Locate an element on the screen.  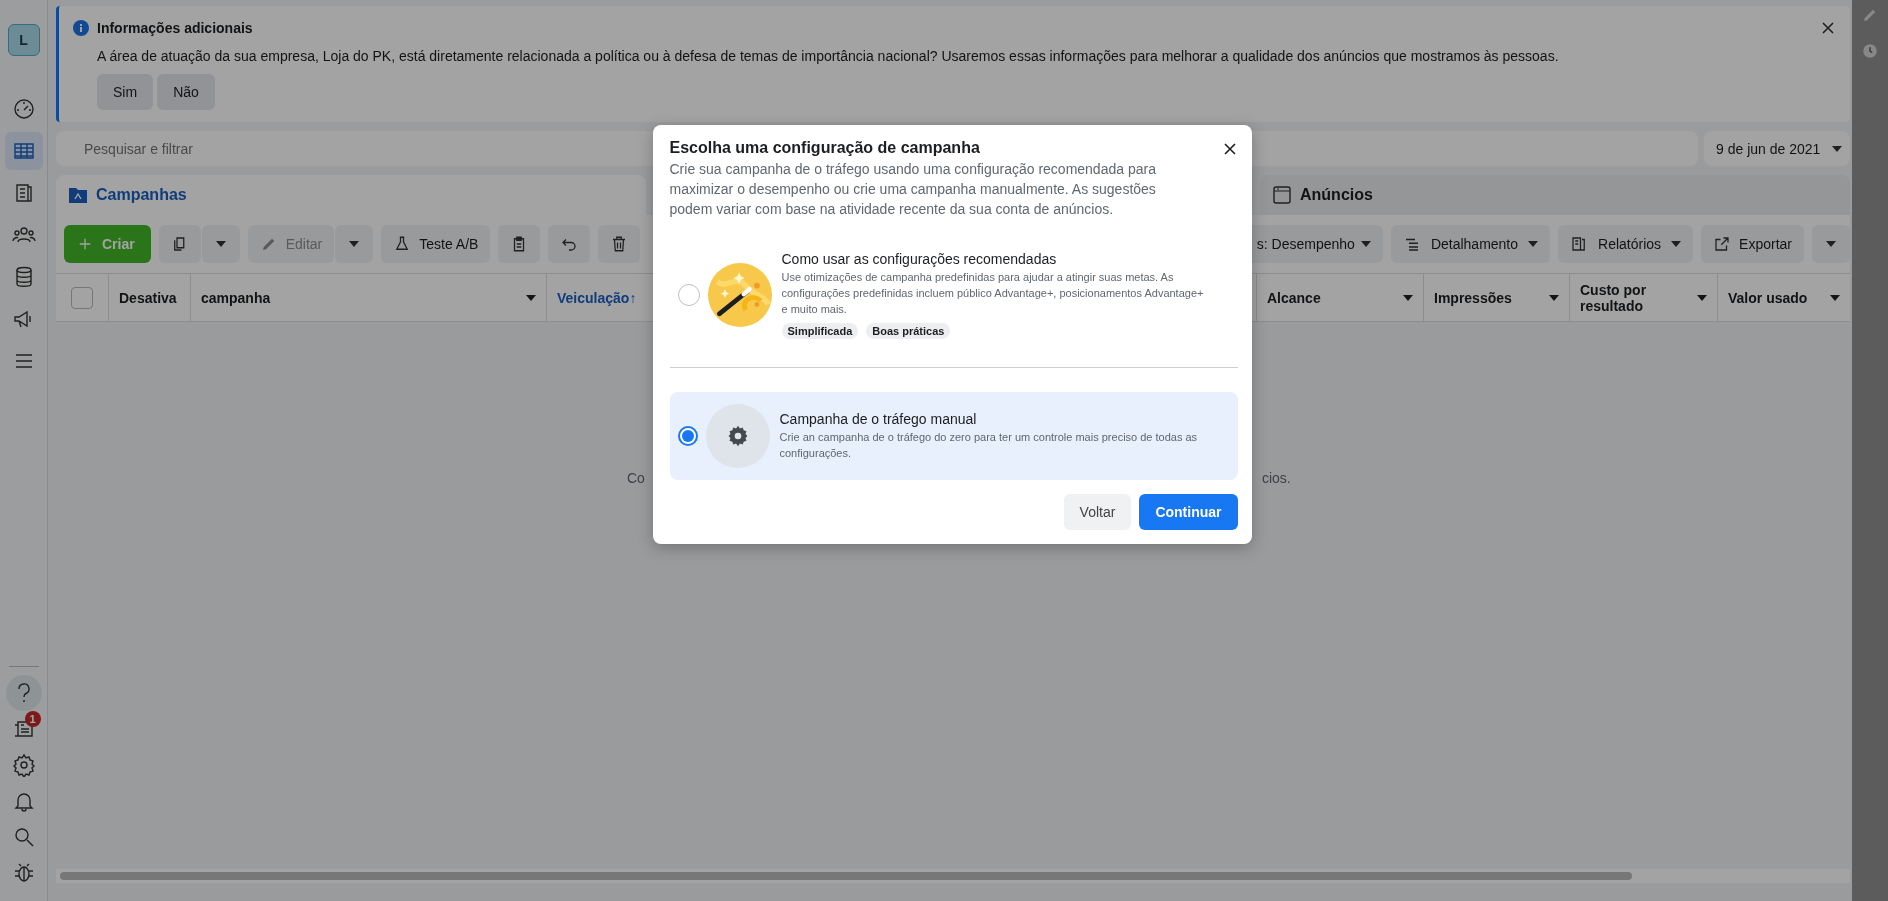
column-header: campanha is located at coordinates (369, 297).